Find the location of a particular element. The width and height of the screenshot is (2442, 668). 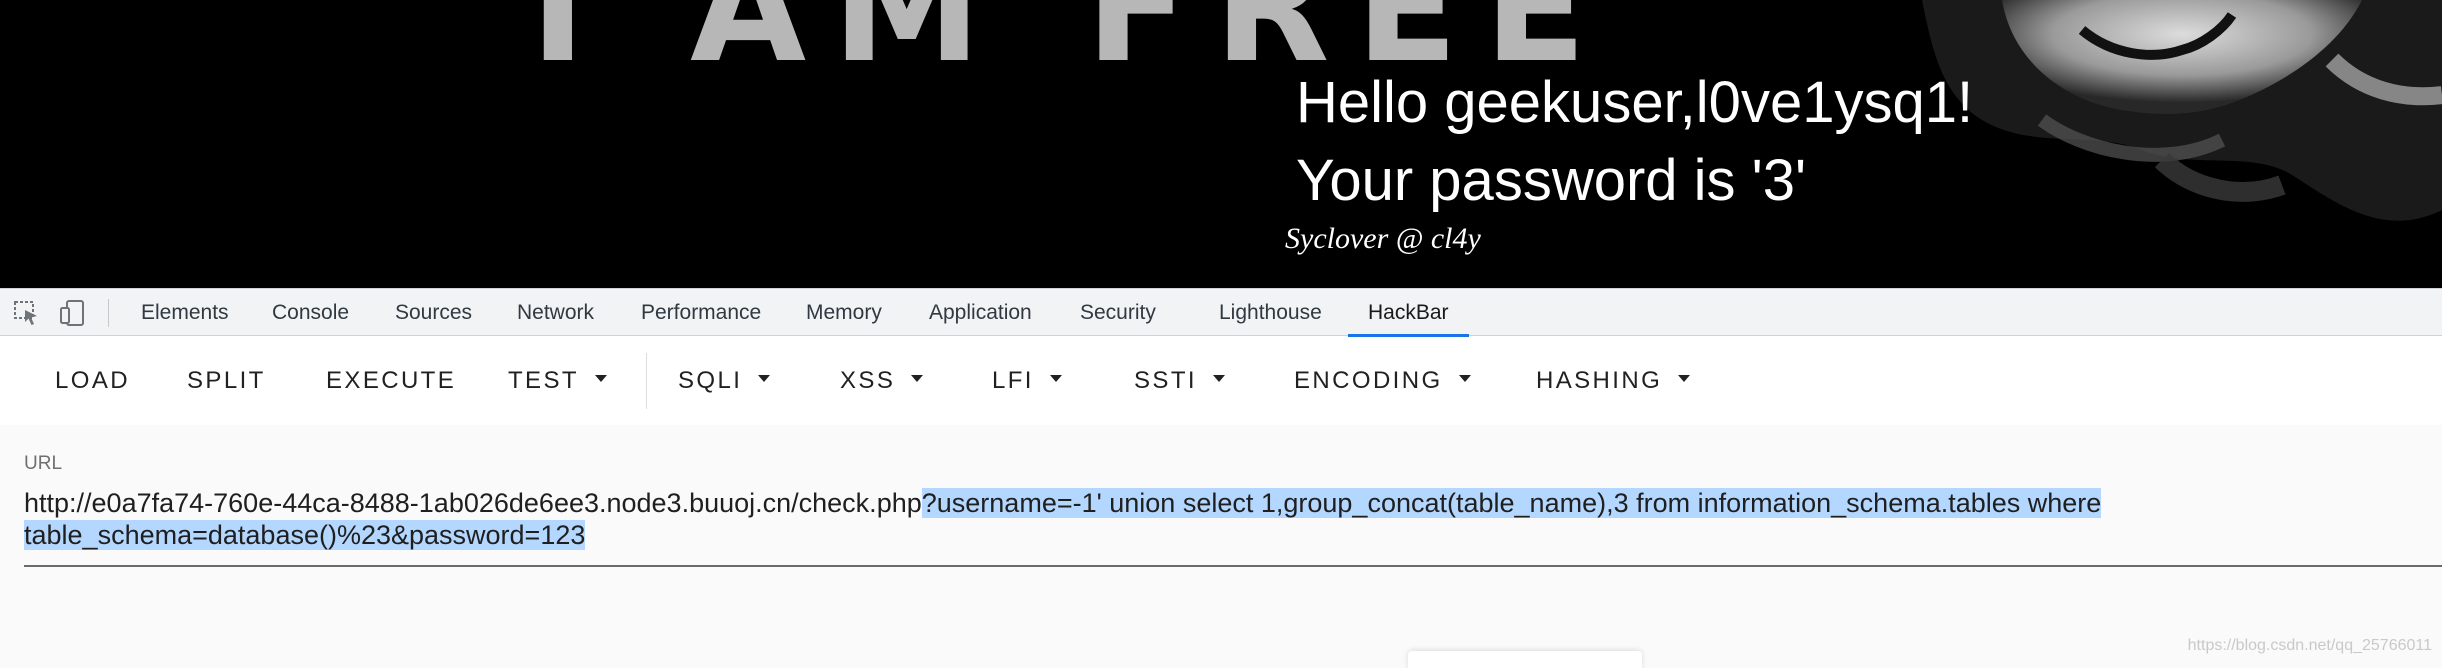

sqli-dropdown-button: SQLI is located at coordinates (724, 381).